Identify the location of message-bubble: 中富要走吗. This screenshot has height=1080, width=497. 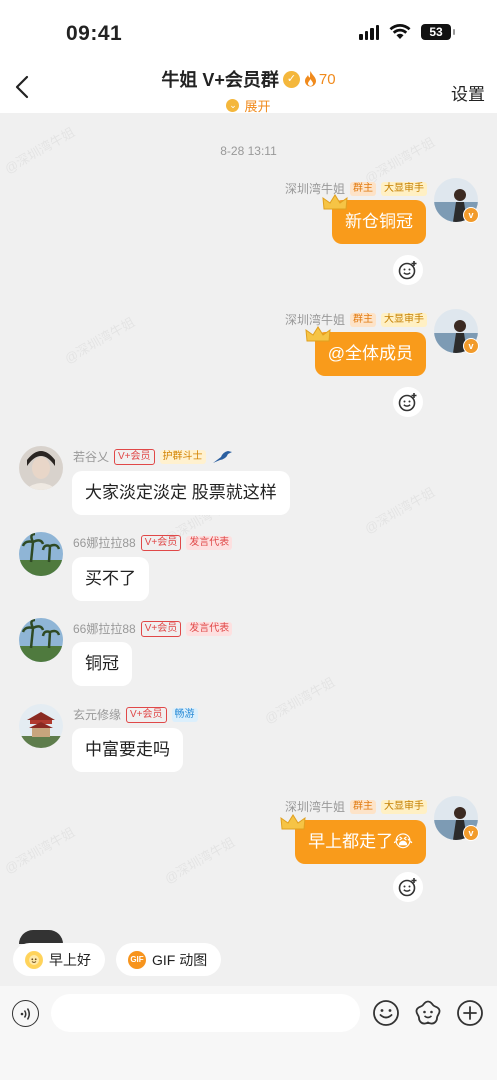
(127, 750).